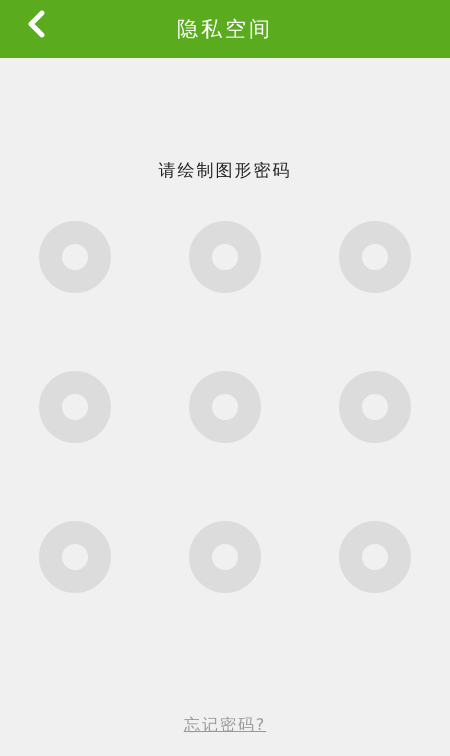 This screenshot has width=450, height=756. Describe the element at coordinates (225, 725) in the screenshot. I see `forgot-password-link: 忘记密码?` at that location.